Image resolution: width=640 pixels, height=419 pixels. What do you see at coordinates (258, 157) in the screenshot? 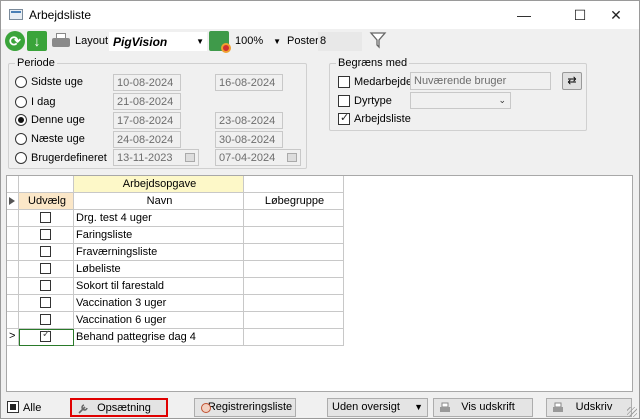
I see `brugerdefineret-to-date: 07-04-2024` at bounding box center [258, 157].